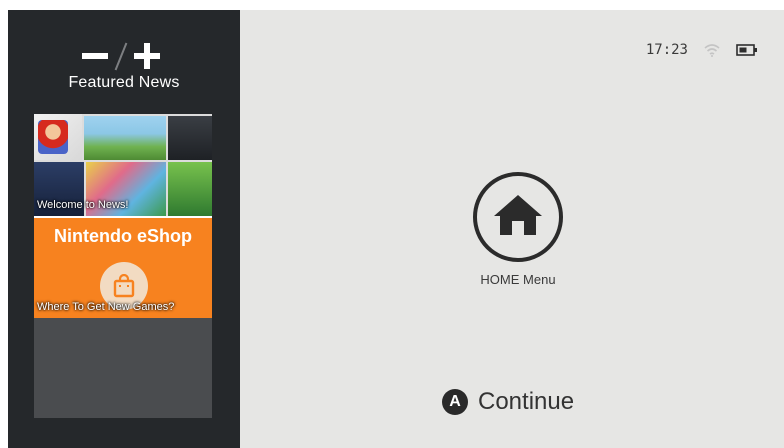 This screenshot has height=448, width=784. Describe the element at coordinates (124, 286) in the screenshot. I see `shopping-bag-icon` at that location.